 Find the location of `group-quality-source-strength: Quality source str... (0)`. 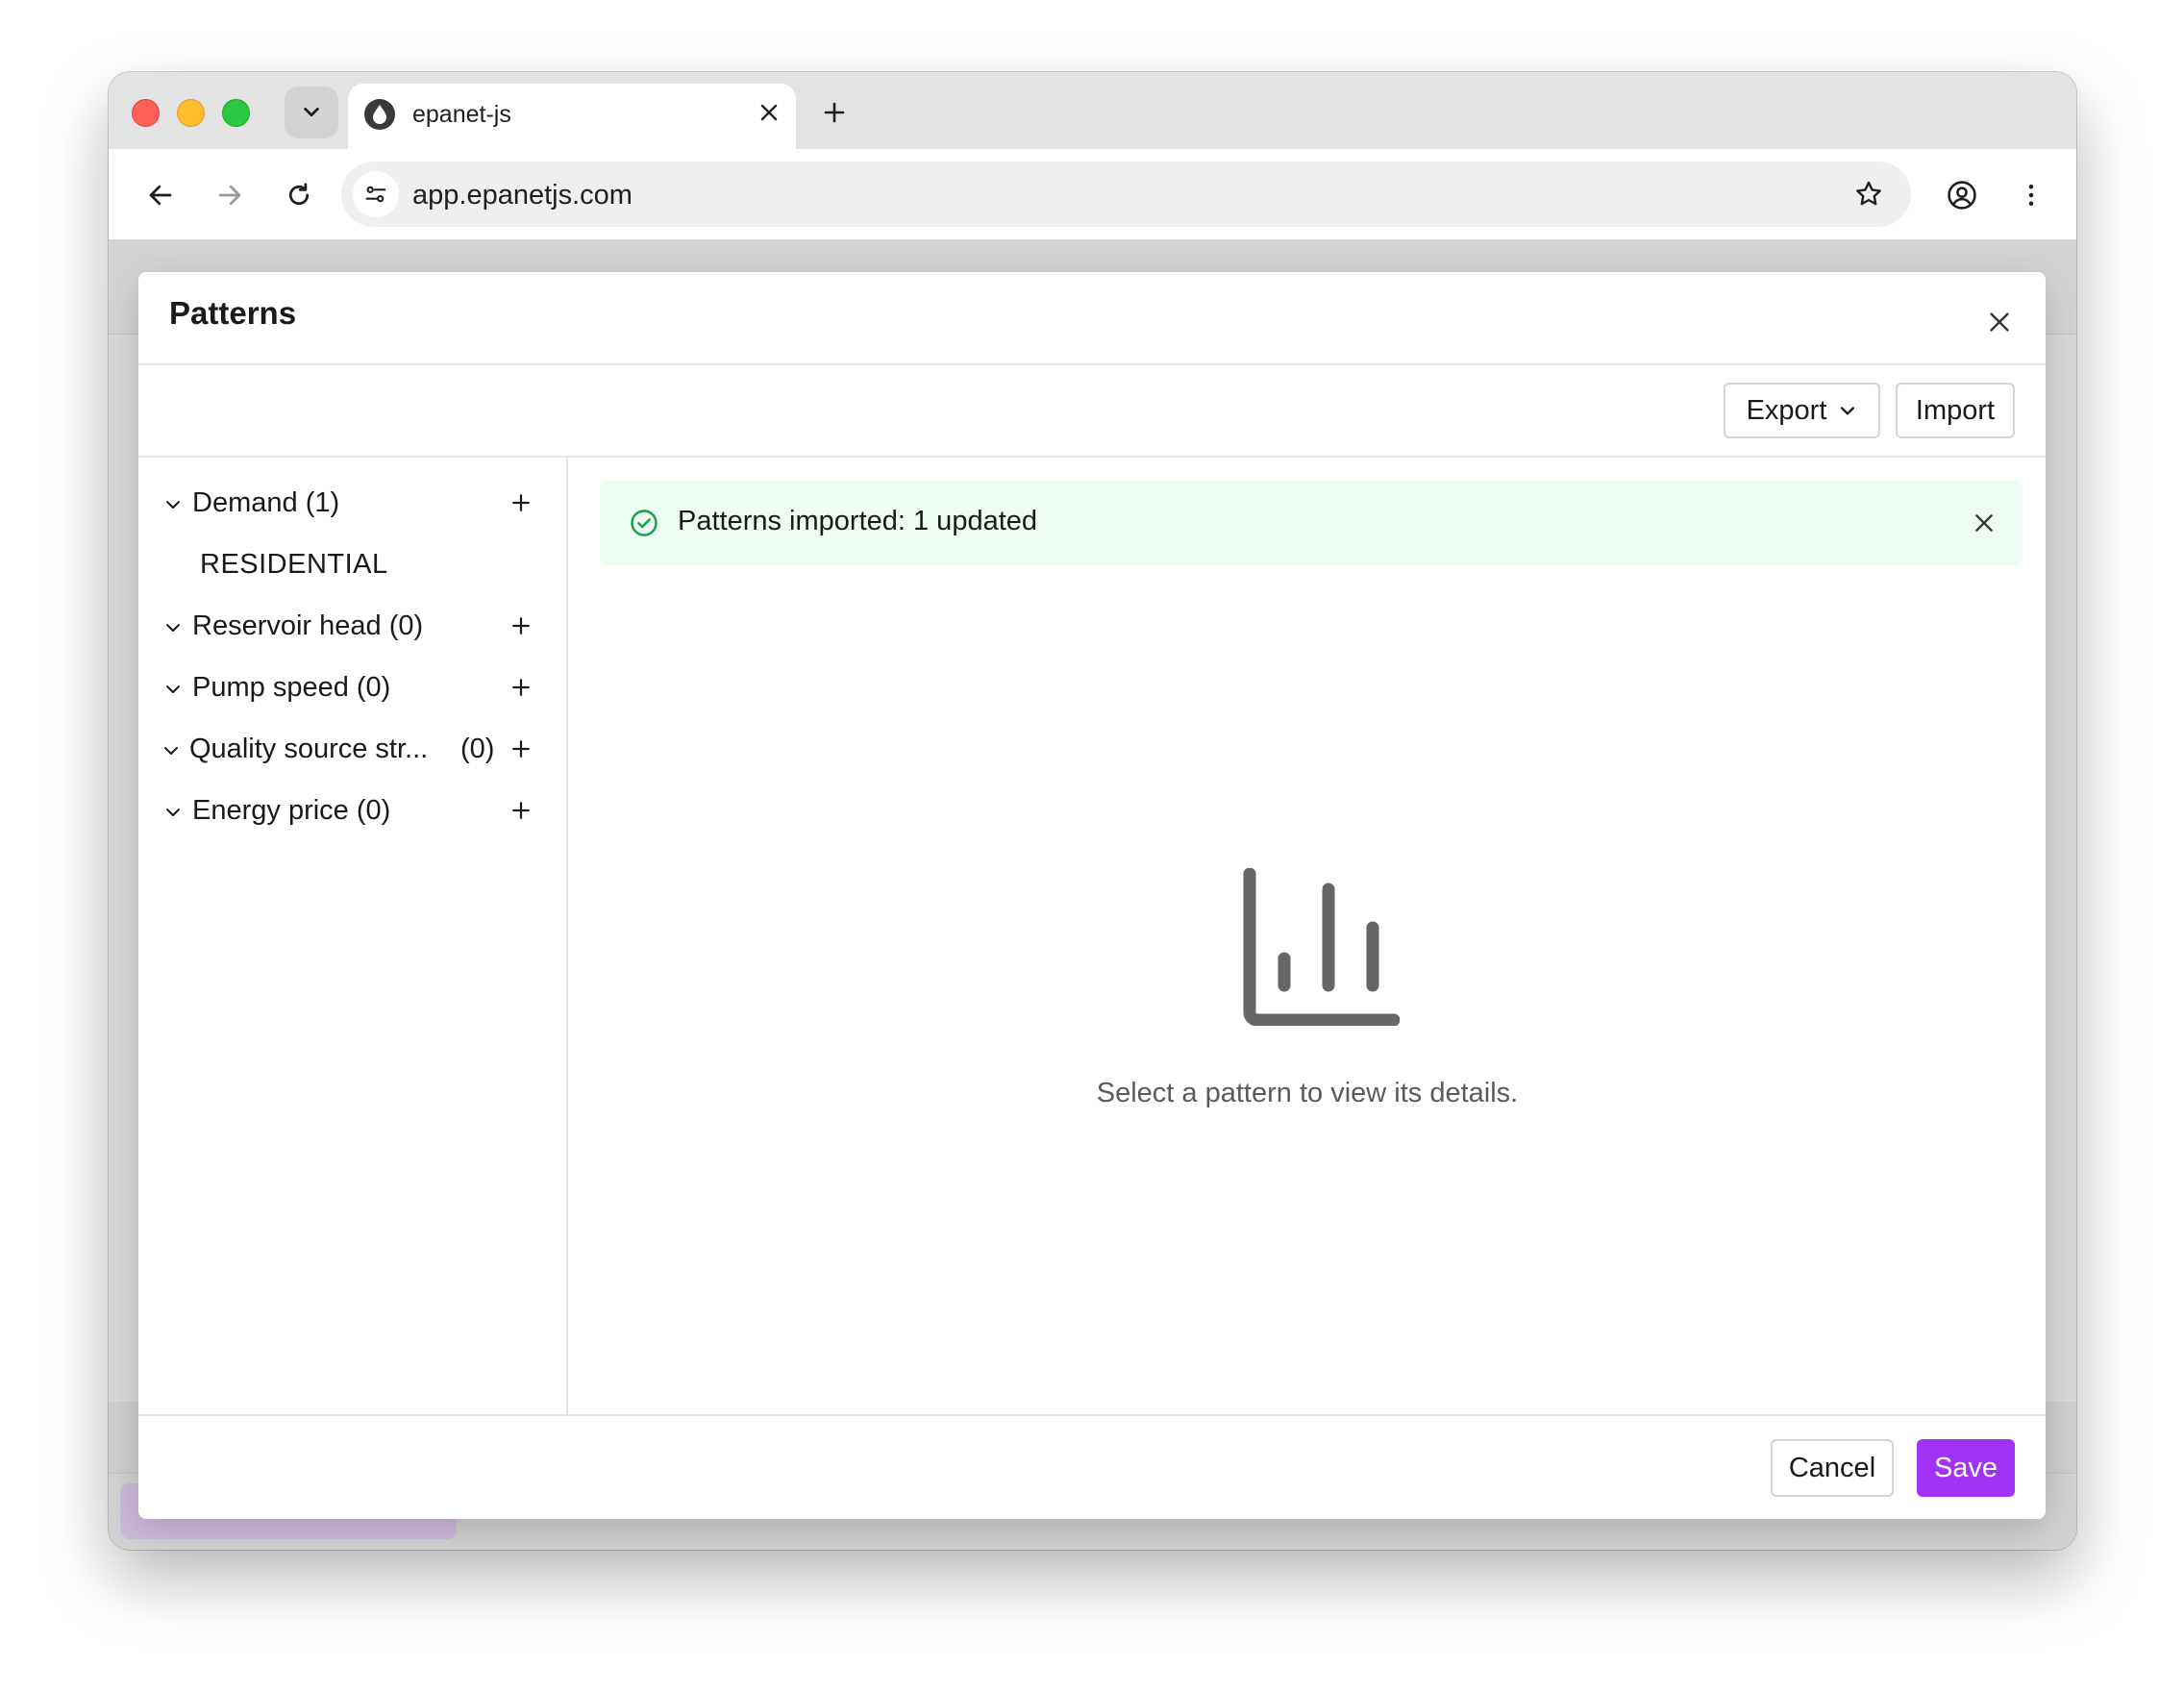

group-quality-source-strength: Quality source str... (0) is located at coordinates (353, 751).